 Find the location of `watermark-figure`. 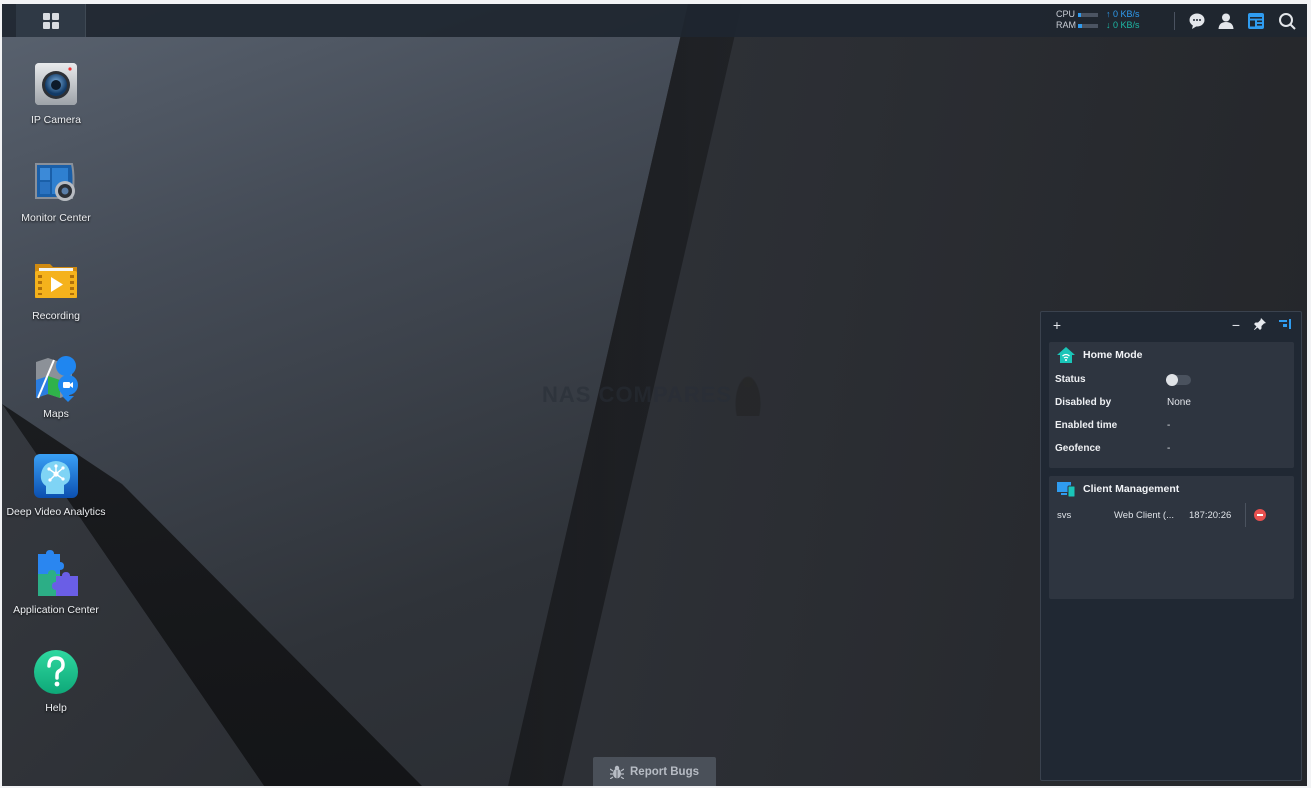

watermark-figure is located at coordinates (748, 396).